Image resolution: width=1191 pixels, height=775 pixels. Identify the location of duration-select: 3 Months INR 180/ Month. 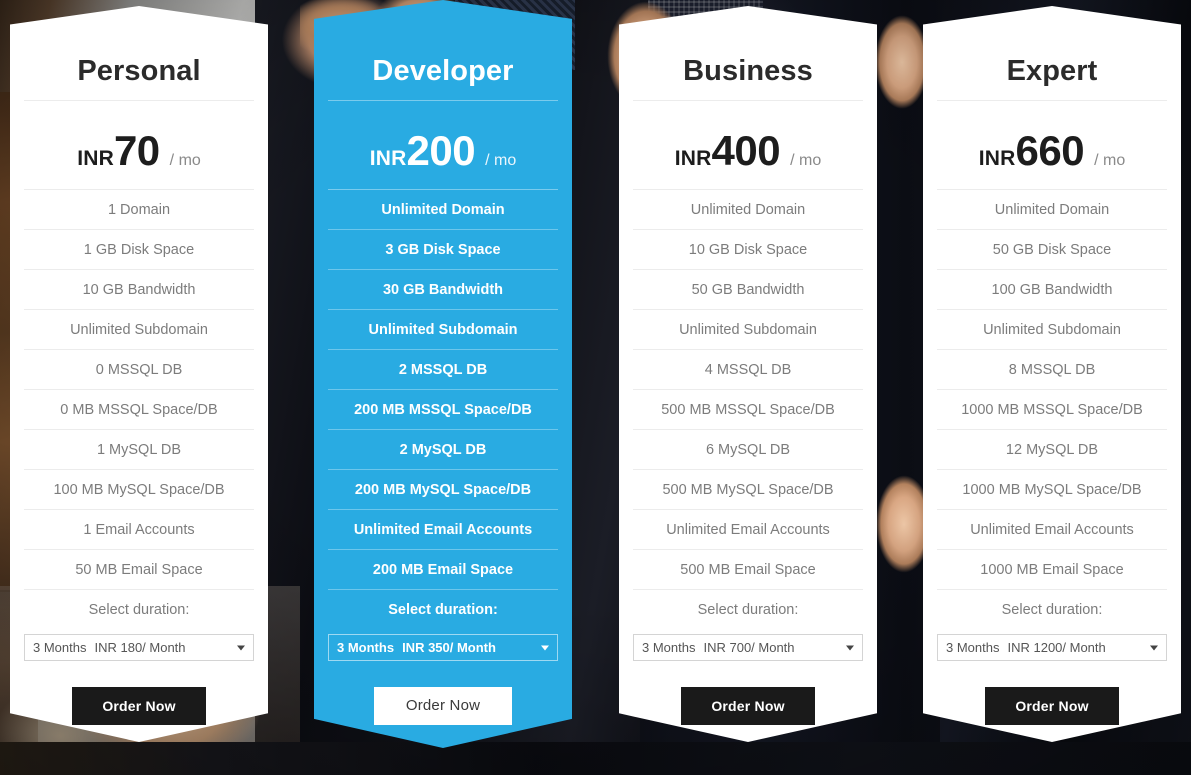
(139, 647).